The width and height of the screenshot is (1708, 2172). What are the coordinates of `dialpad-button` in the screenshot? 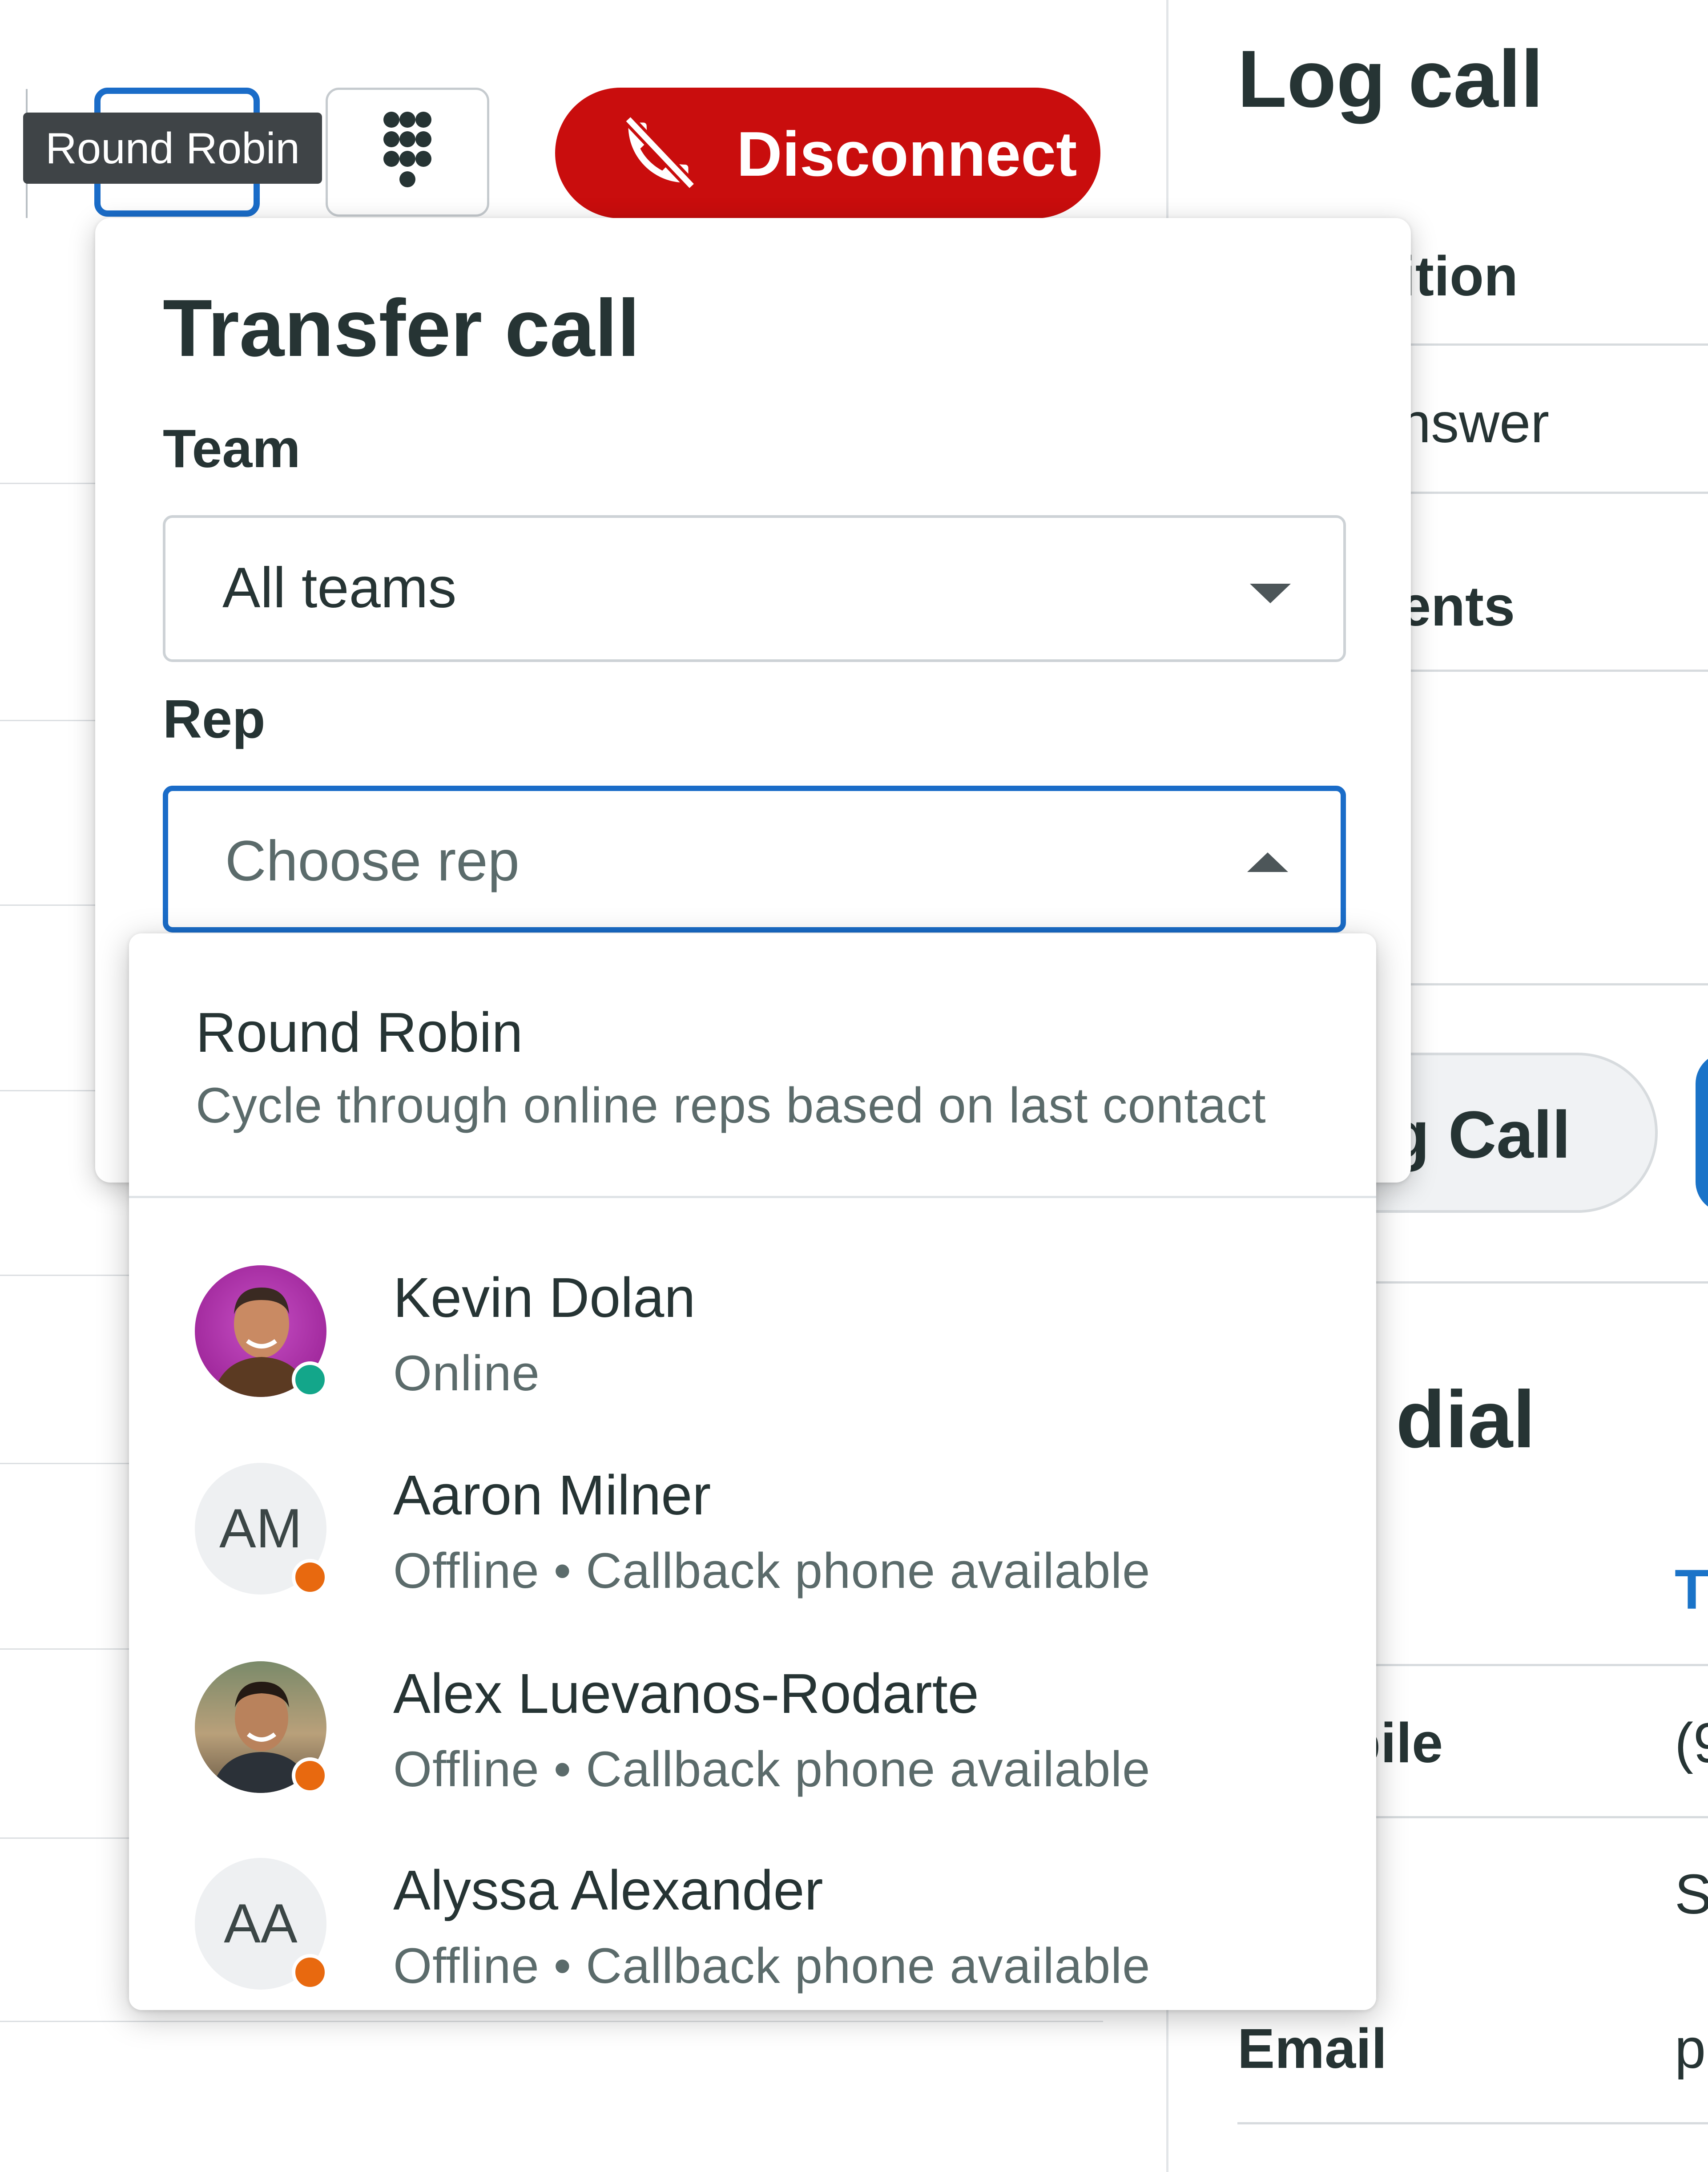 It's located at (407, 152).